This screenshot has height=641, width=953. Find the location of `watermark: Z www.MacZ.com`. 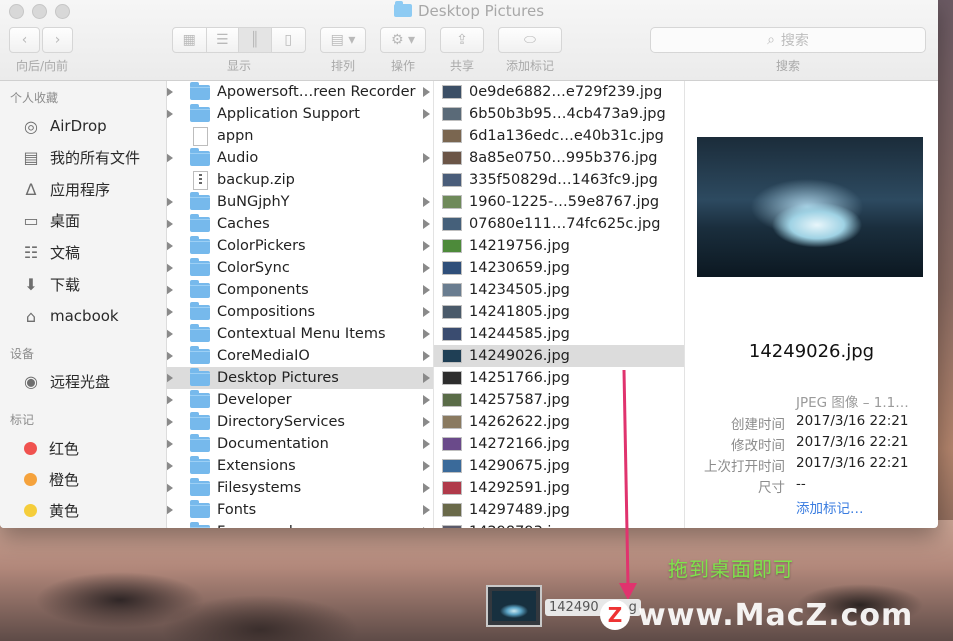

watermark: Z www.MacZ.com is located at coordinates (756, 615).